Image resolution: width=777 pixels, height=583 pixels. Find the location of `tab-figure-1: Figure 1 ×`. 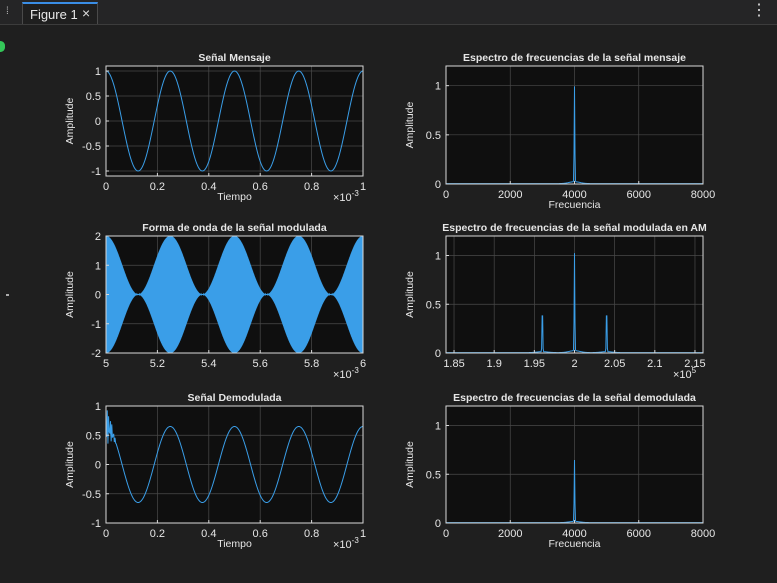

tab-figure-1: Figure 1 × is located at coordinates (60, 13).